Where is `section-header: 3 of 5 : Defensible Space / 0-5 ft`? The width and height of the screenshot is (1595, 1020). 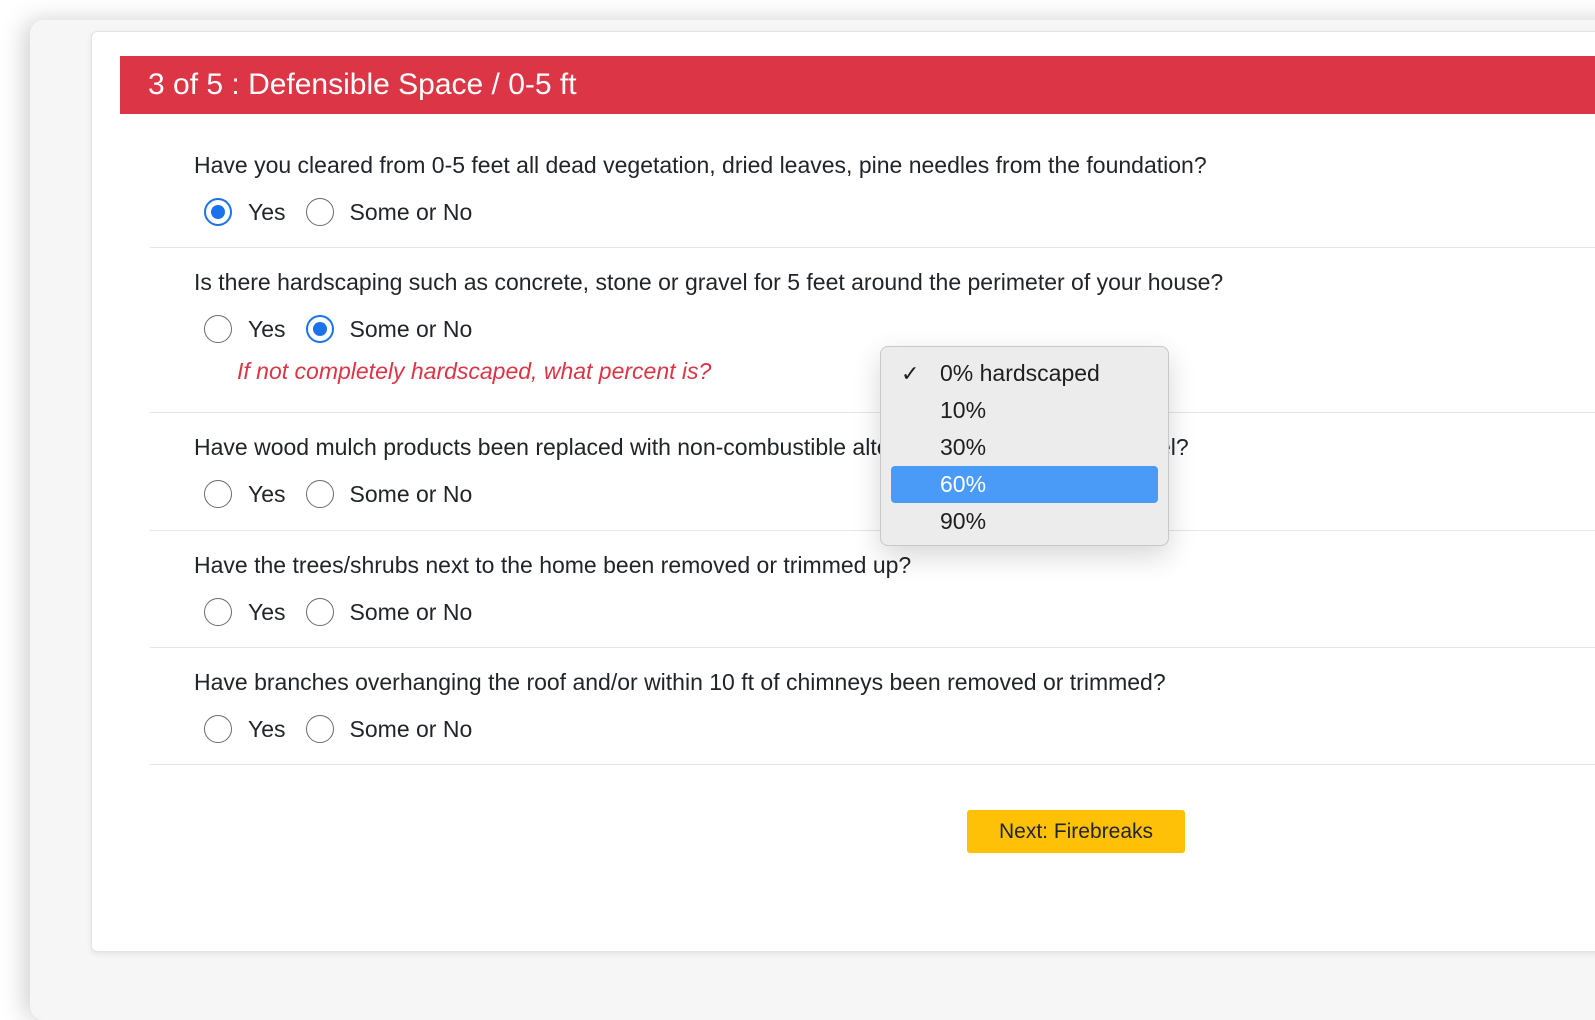
section-header: 3 of 5 : Defensible Space / 0-5 ft is located at coordinates (857, 85).